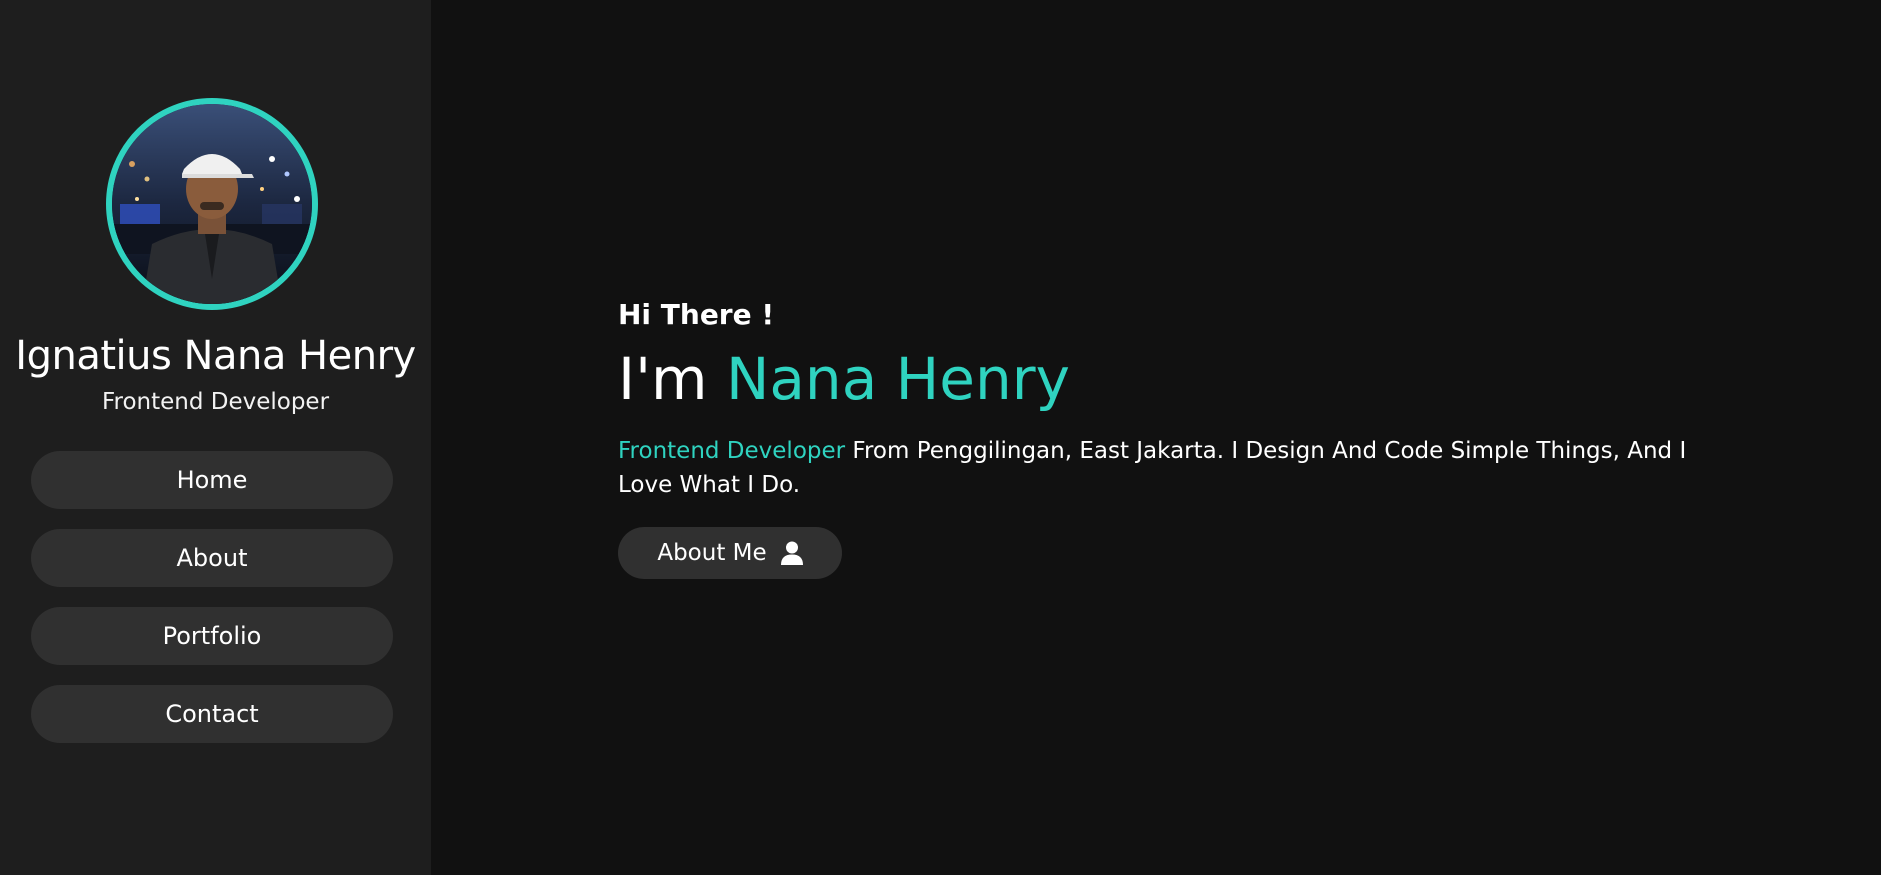 Image resolution: width=1881 pixels, height=875 pixels. Describe the element at coordinates (696, 314) in the screenshot. I see `hero-greeting: Hi There !` at that location.